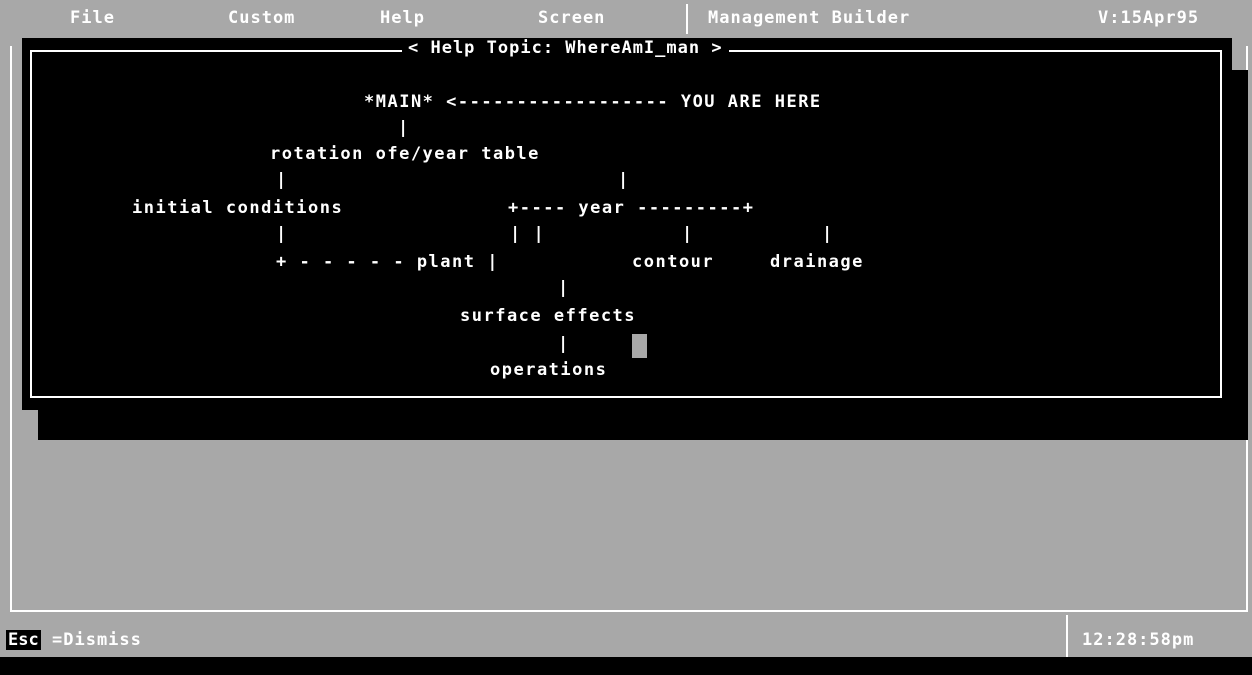 Image resolution: width=1252 pixels, height=675 pixels. I want to click on node-surface-effects: surface effects, so click(548, 316).